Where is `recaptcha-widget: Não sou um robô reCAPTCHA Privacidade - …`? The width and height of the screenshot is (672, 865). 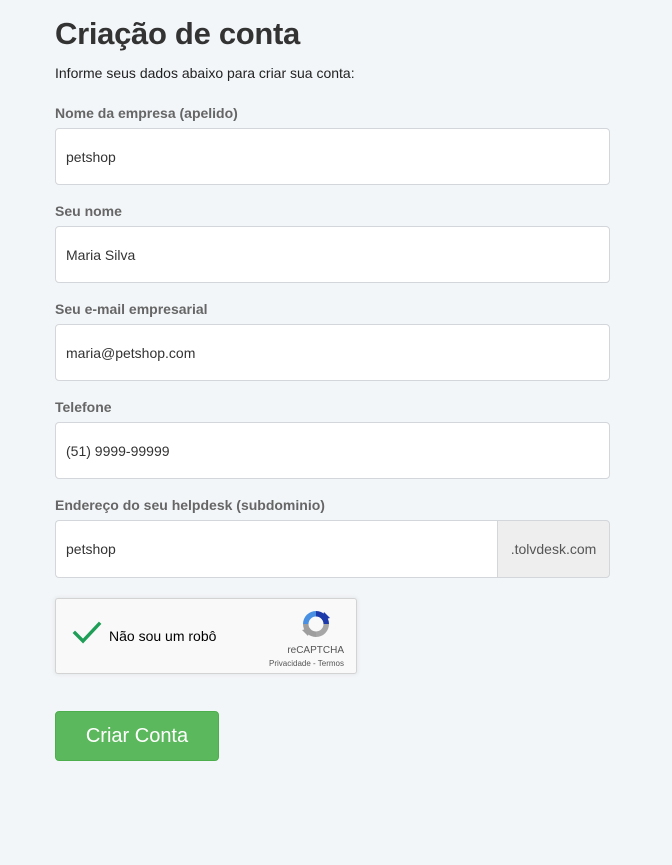 recaptcha-widget: Não sou um robô reCAPTCHA Privacidade - … is located at coordinates (206, 636).